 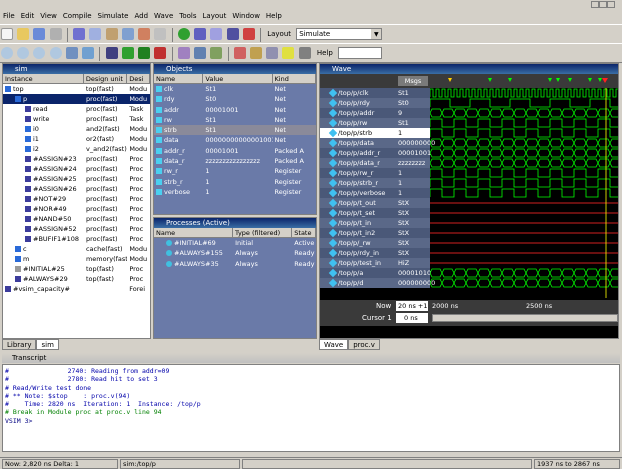 I want to click on sim-tree-row: #BUFIF1#108 proc(fast) Proc, so click(x=76, y=239).